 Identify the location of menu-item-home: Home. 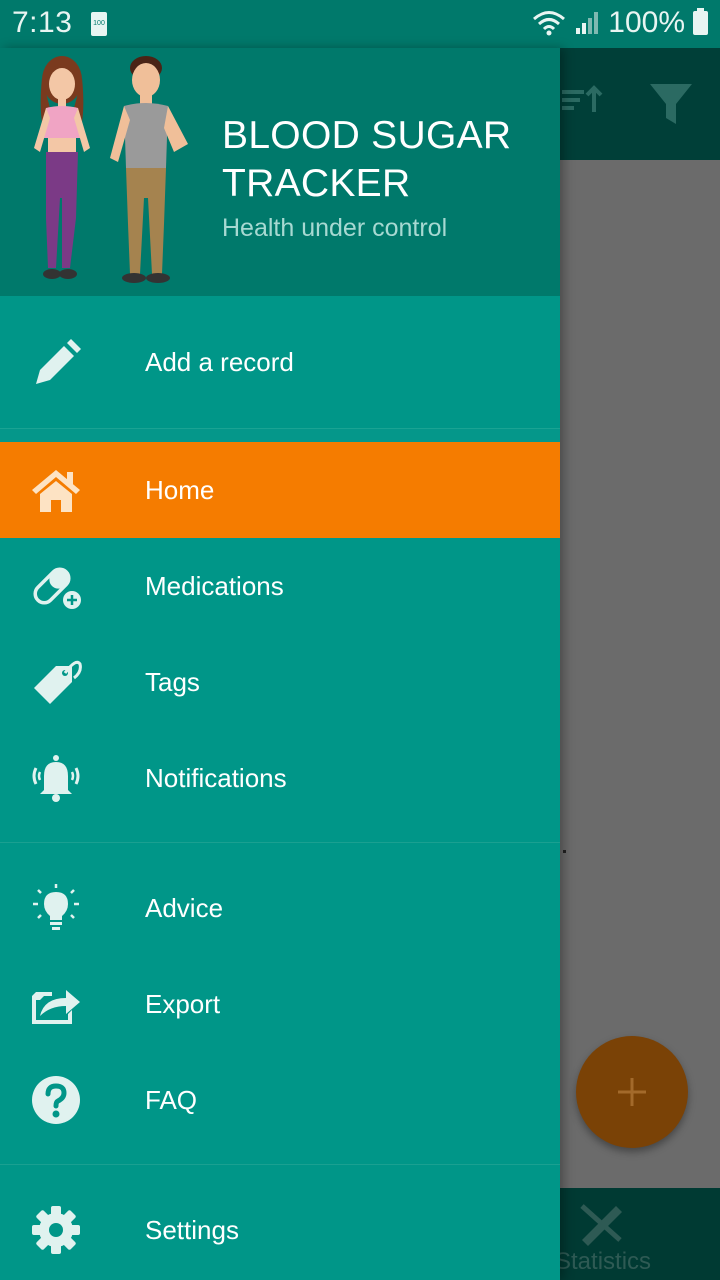
(280, 490).